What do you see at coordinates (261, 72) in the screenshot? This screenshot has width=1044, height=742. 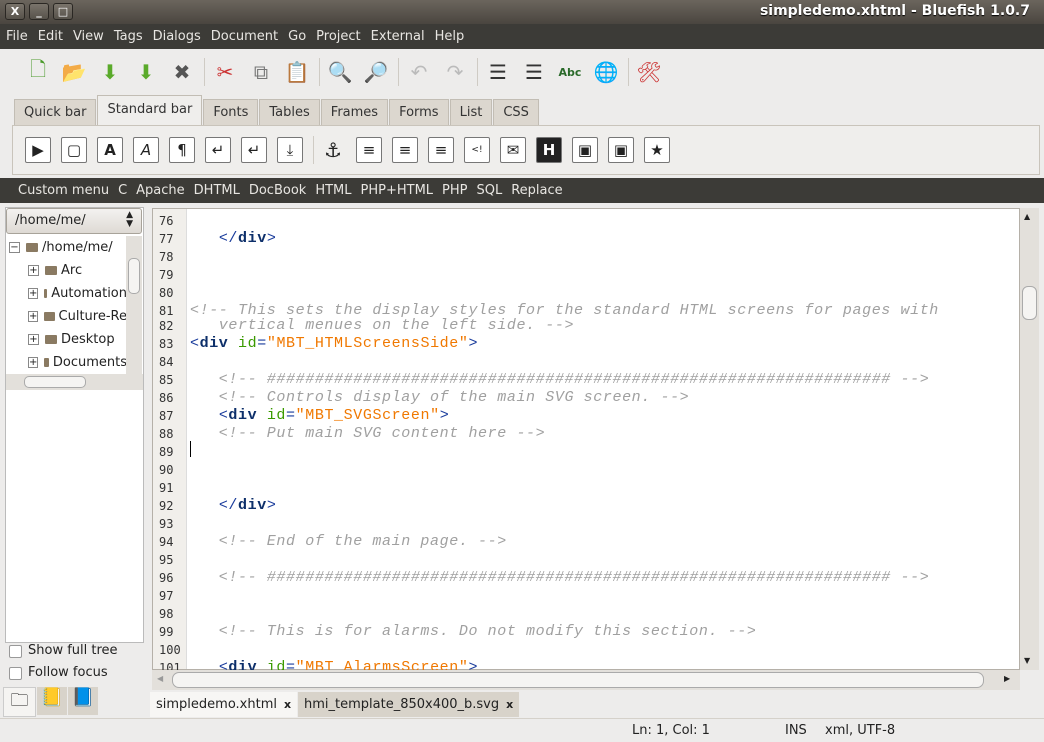 I see `copy-button: ⧉` at bounding box center [261, 72].